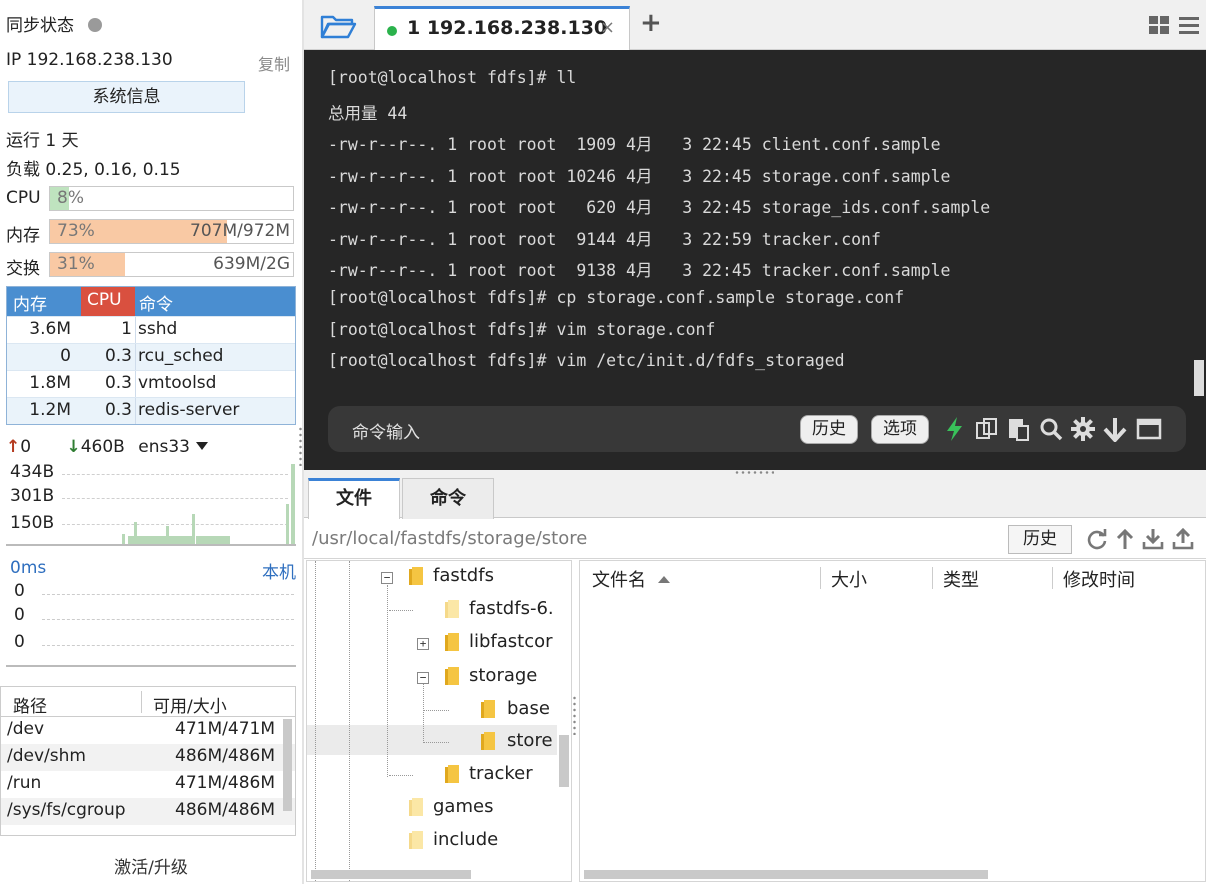 This screenshot has height=884, width=1206. I want to click on disk-row: /dev/shm 486M/486M, so click(148, 757).